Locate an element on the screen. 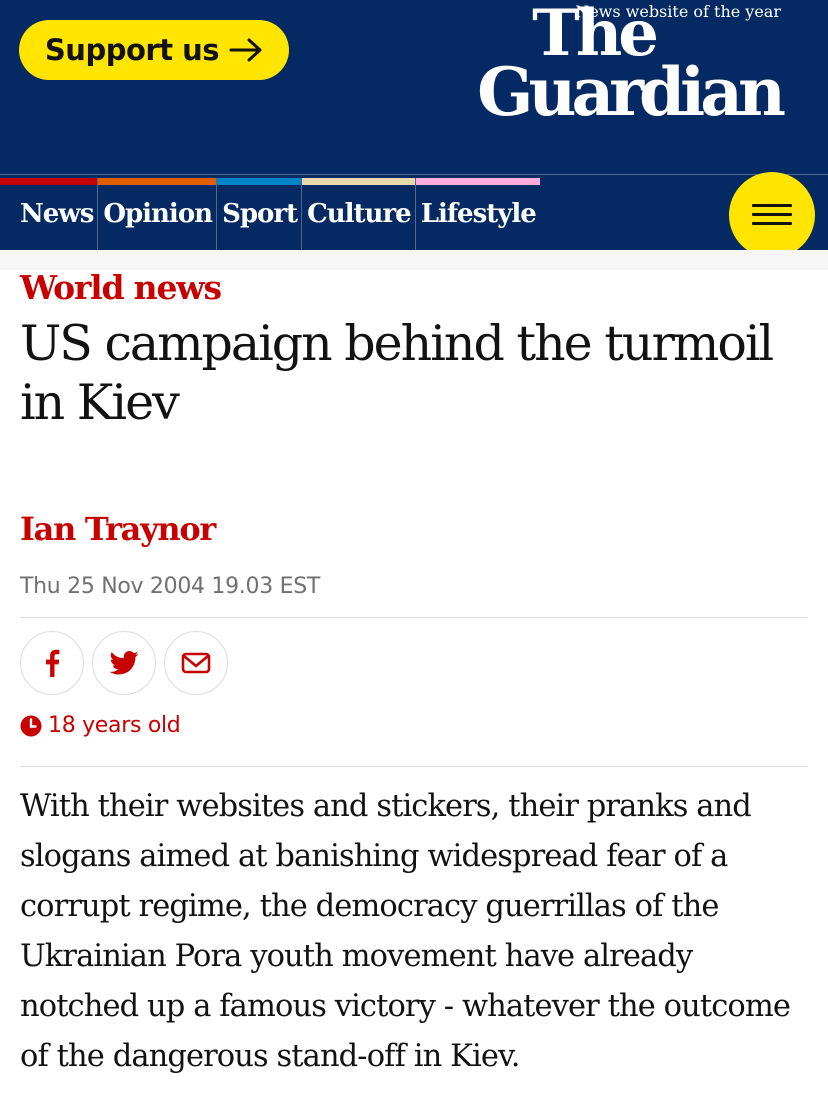 The image size is (828, 1111). byline-author: Ian Traynor is located at coordinates (118, 529).